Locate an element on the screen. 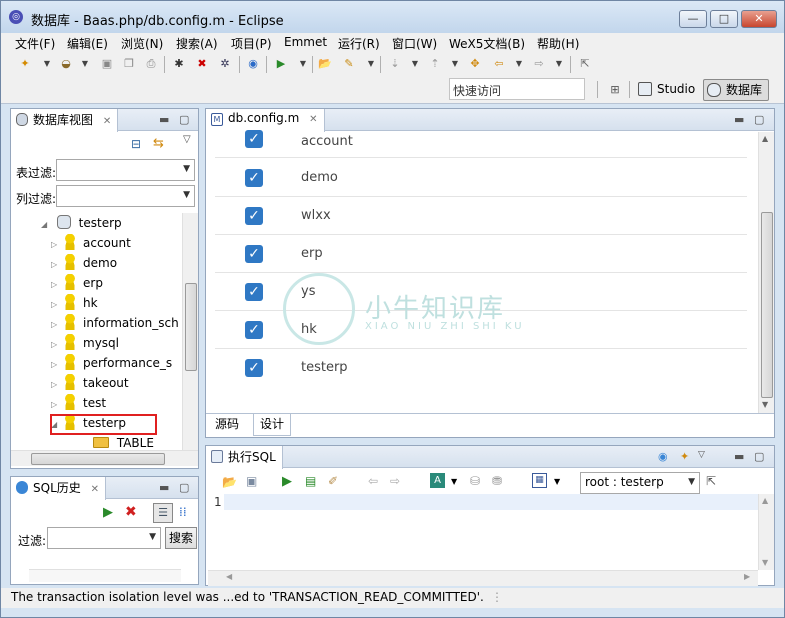 The width and height of the screenshot is (785, 618). collapse-all-icon: ⊟ is located at coordinates (136, 144).